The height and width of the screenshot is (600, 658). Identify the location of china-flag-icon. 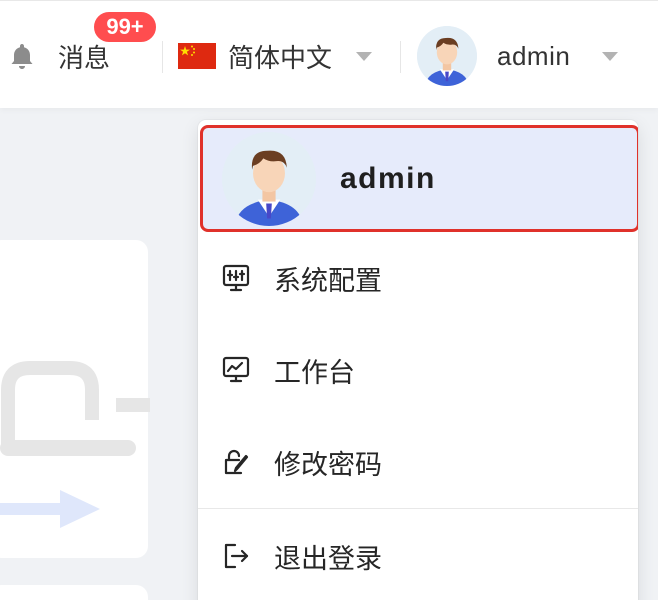
(197, 56).